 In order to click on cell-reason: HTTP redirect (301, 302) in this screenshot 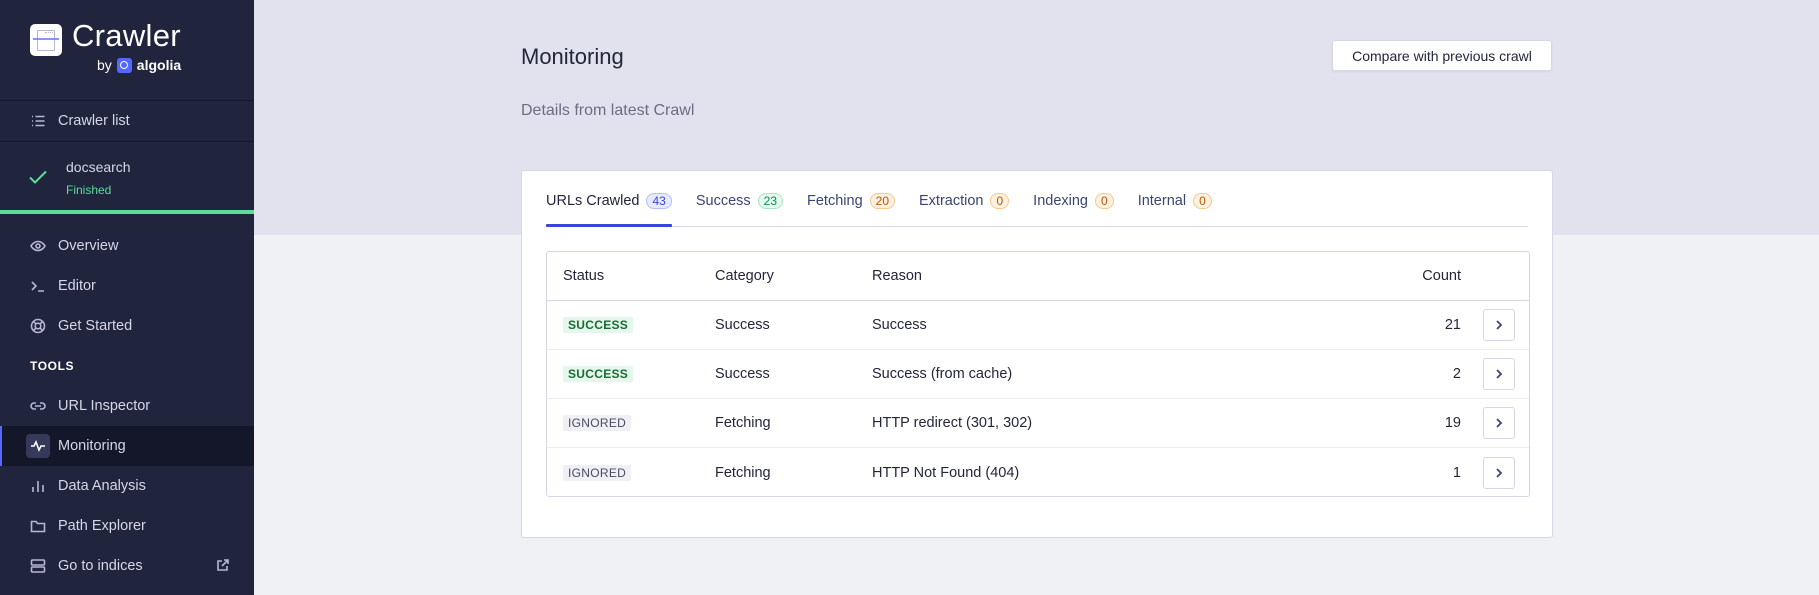, I will do `click(952, 423)`.